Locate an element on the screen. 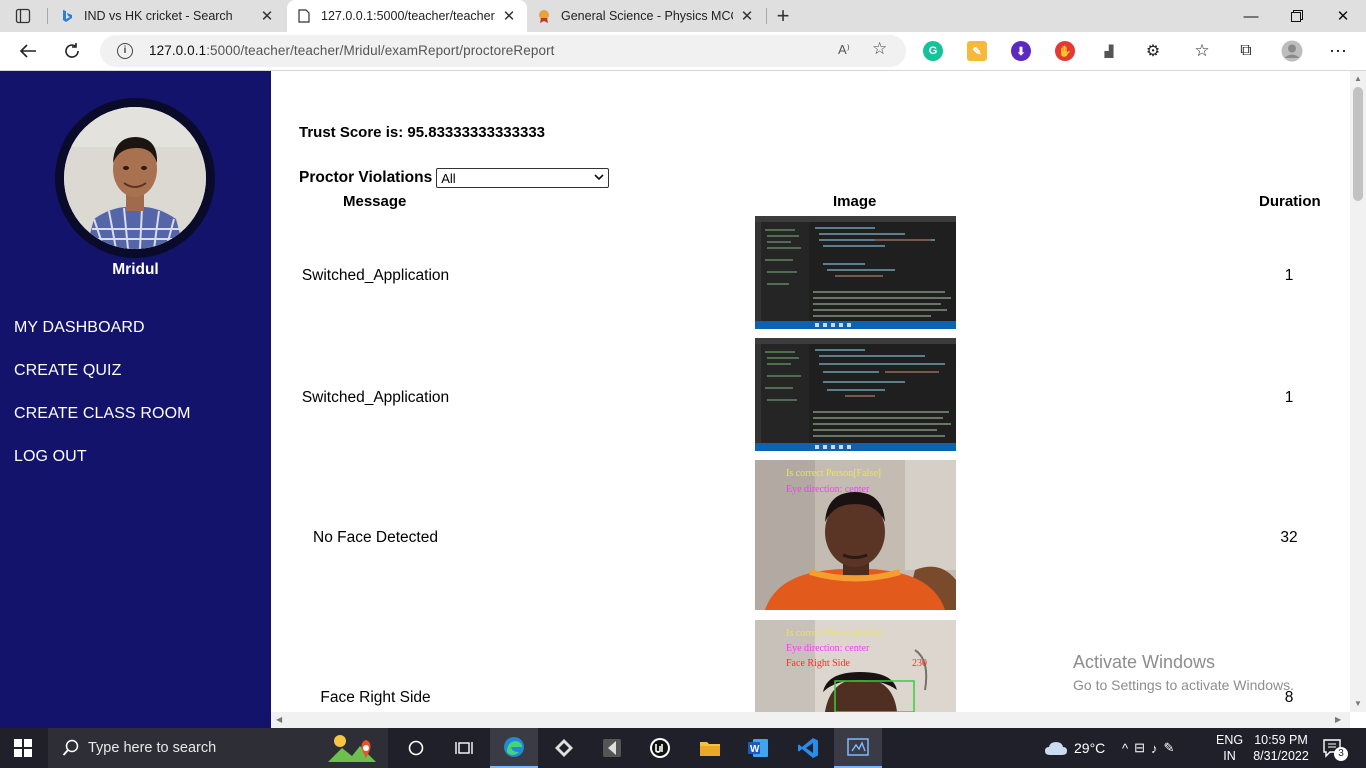  trust-score: Trust Score is: 95.83333333333333 is located at coordinates (422, 132).